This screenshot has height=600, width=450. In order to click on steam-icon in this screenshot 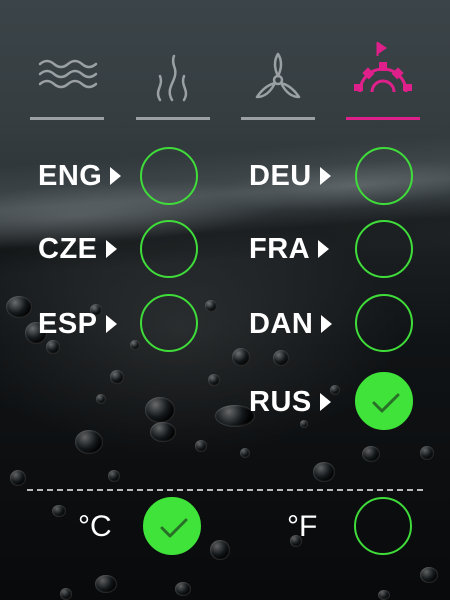, I will do `click(172, 78)`.